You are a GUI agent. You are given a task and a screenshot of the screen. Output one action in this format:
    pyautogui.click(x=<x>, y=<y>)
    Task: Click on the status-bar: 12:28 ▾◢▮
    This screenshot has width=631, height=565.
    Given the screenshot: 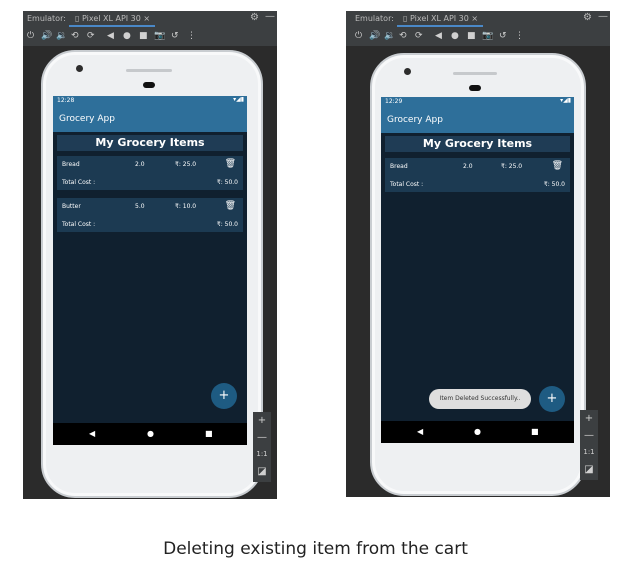 What is the action you would take?
    pyautogui.click(x=150, y=101)
    